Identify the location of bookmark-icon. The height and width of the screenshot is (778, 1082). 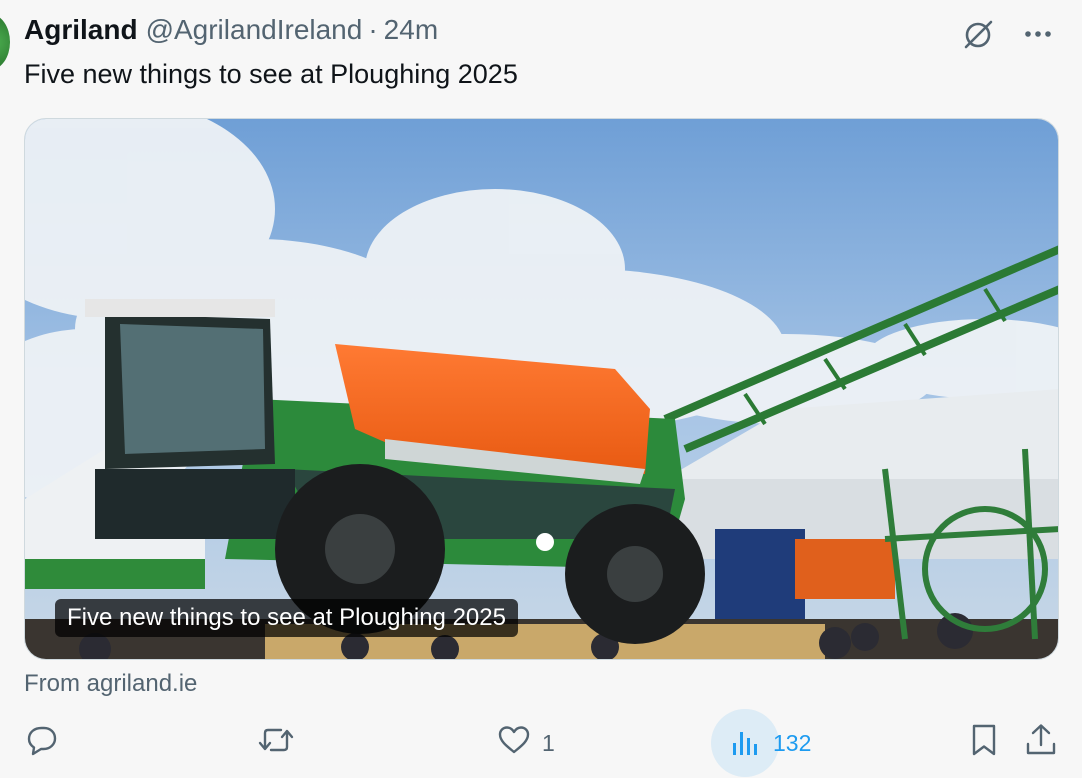
(984, 743).